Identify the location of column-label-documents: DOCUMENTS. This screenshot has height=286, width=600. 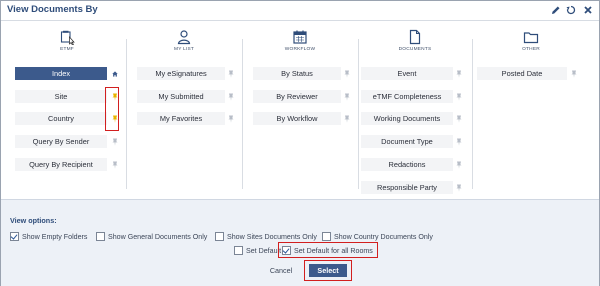
(415, 49).